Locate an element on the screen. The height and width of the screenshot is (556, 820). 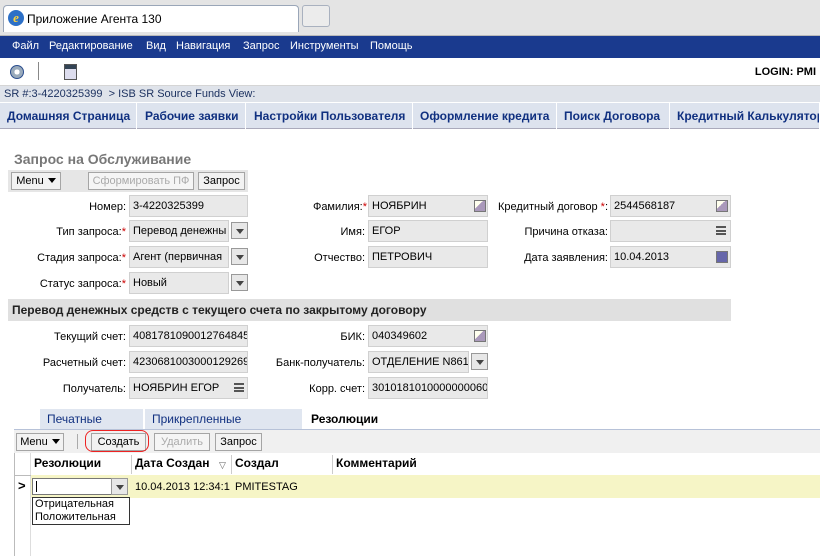
browser-tab-active: e Приложение Агента 130 is located at coordinates (151, 18).